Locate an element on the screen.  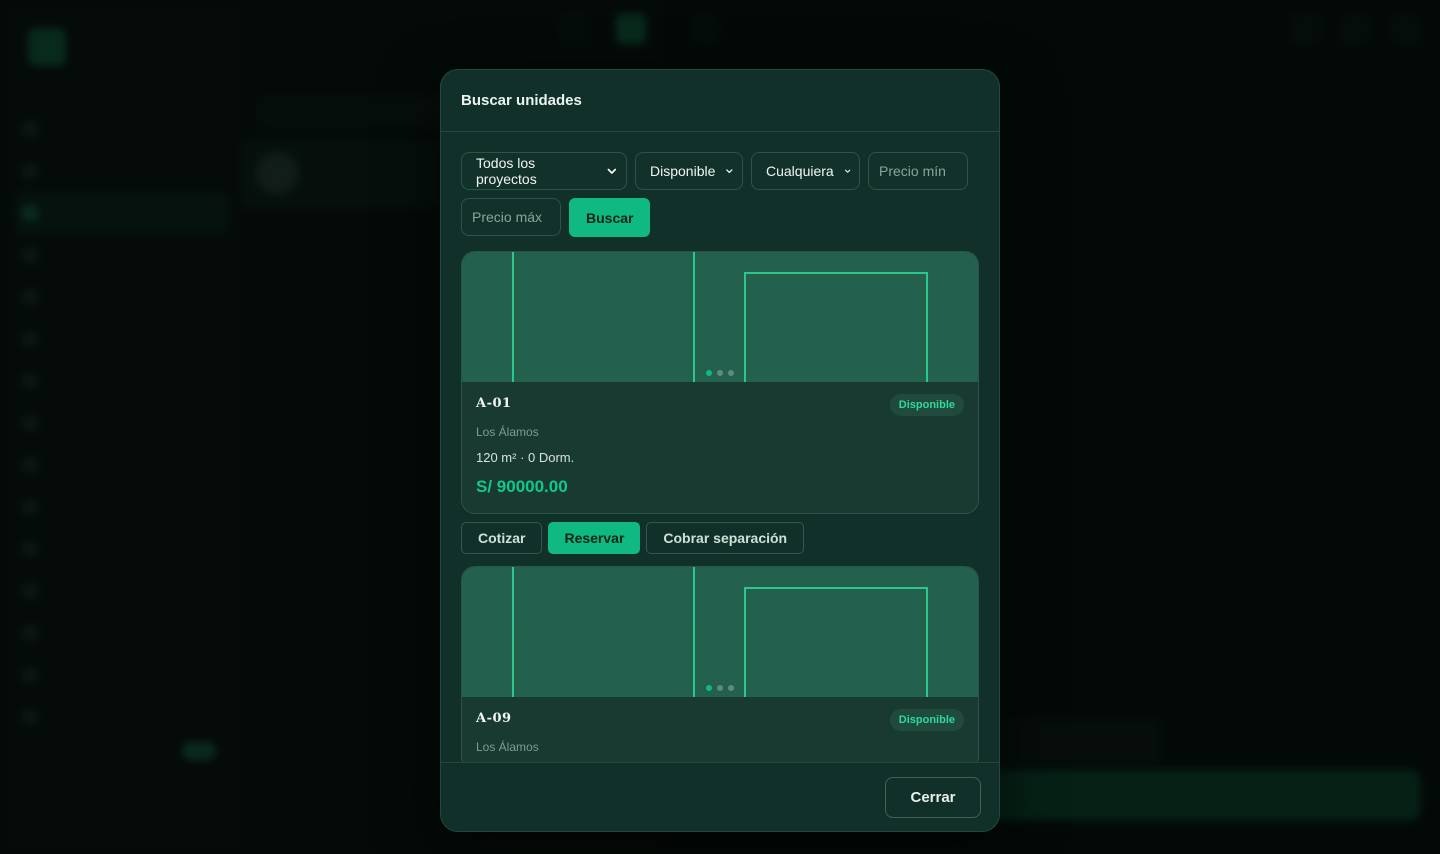
status-select-value: Disponible is located at coordinates (683, 171).